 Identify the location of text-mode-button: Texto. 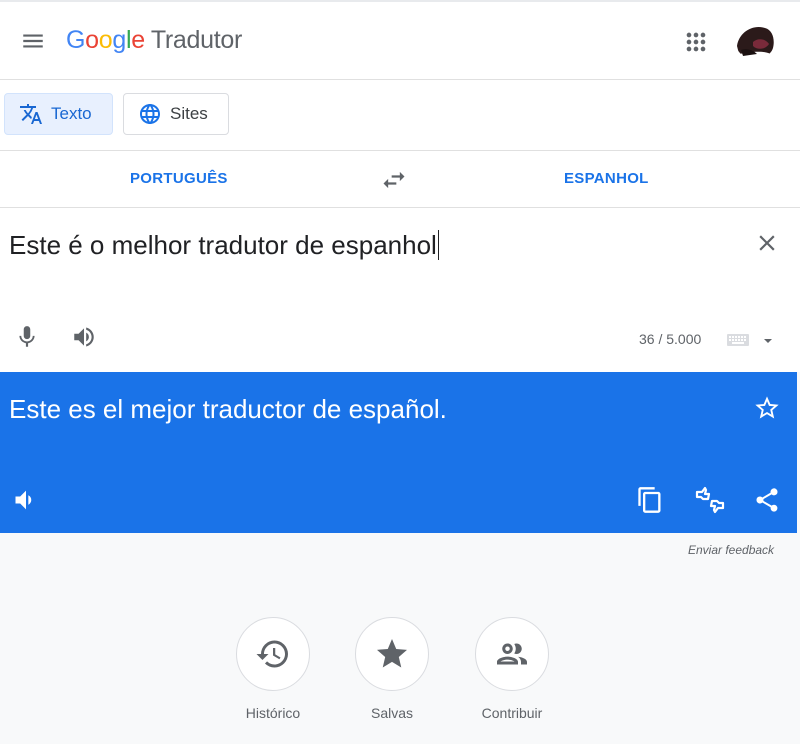
(58, 114).